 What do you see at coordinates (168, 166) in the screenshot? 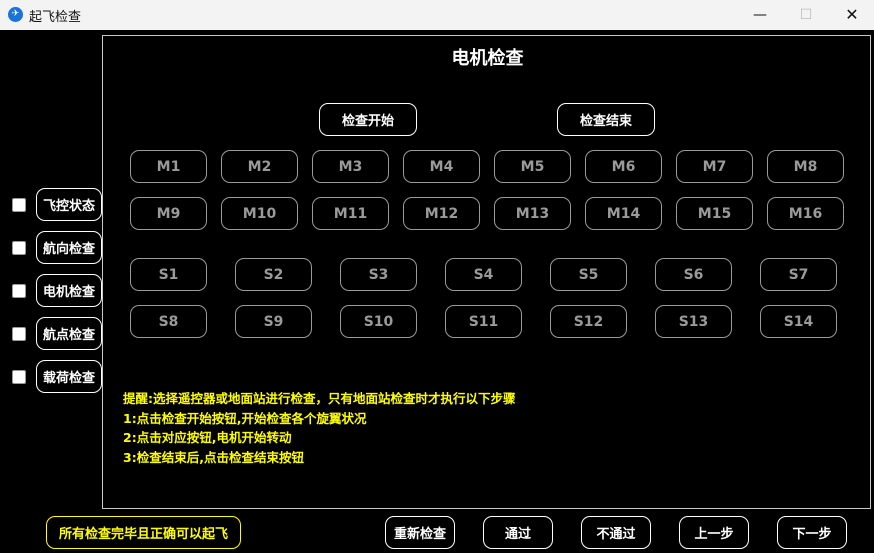
I see `motor-button: M1` at bounding box center [168, 166].